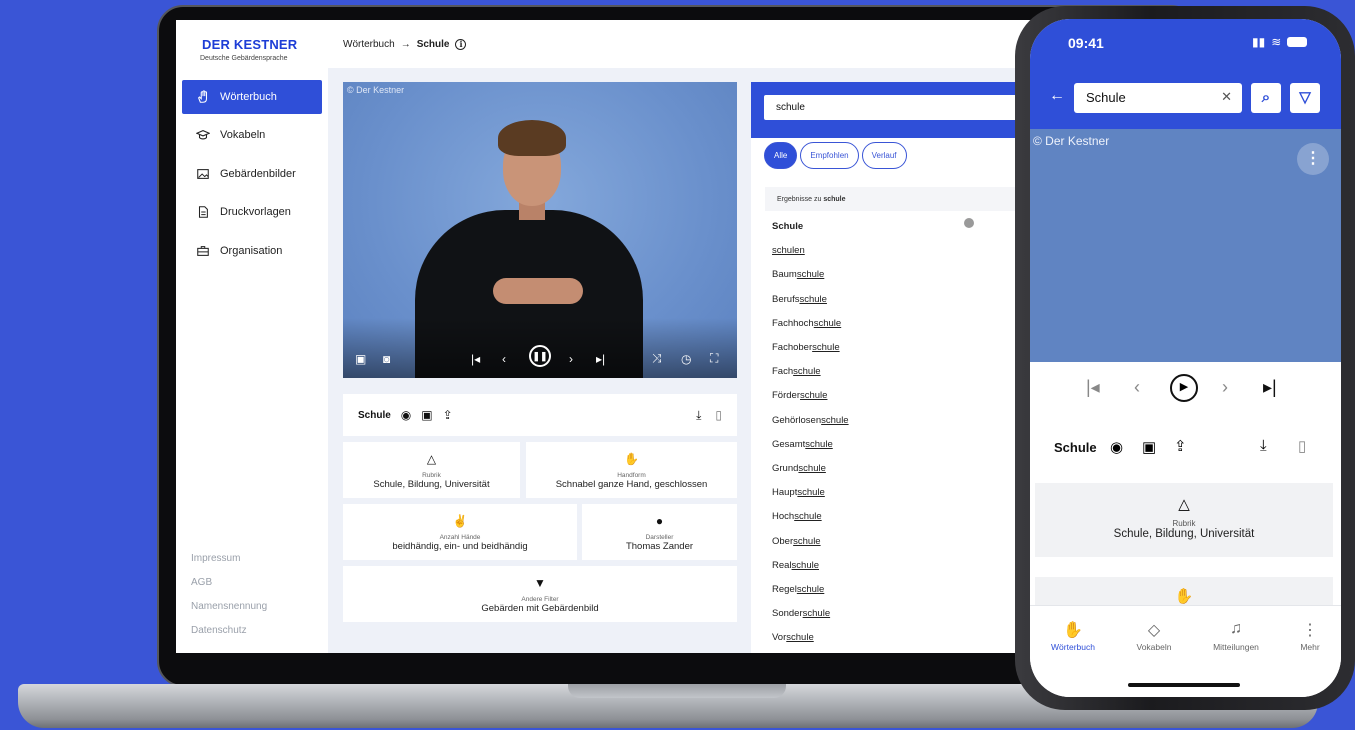 The height and width of the screenshot is (730, 1355). What do you see at coordinates (243, 135) in the screenshot?
I see `sidebar-item-label: Vokabeln` at bounding box center [243, 135].